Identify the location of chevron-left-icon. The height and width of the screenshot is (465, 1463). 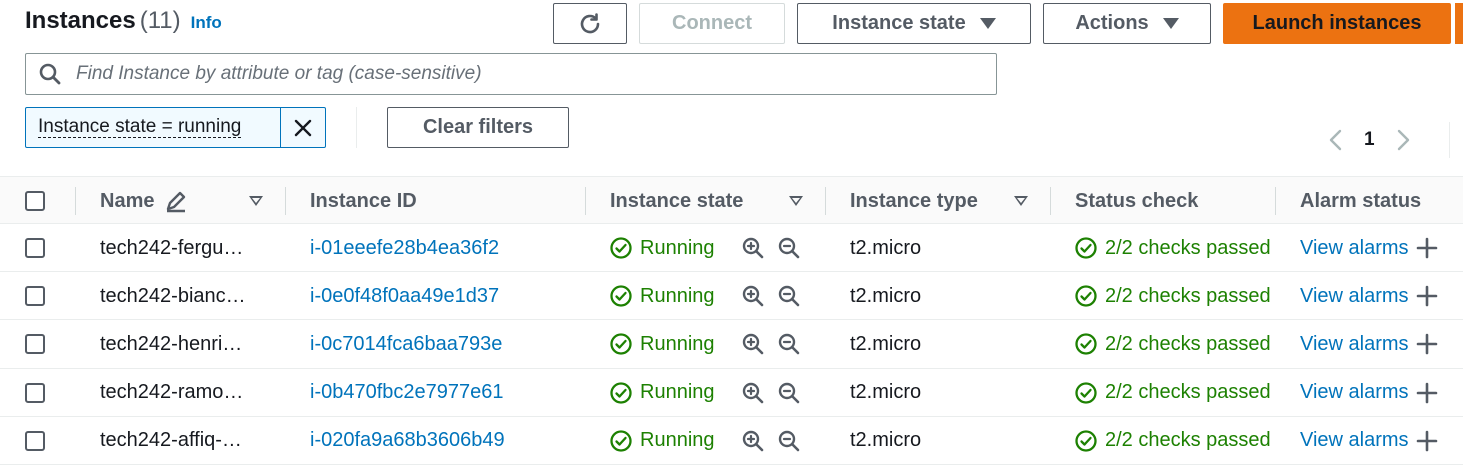
(1336, 140).